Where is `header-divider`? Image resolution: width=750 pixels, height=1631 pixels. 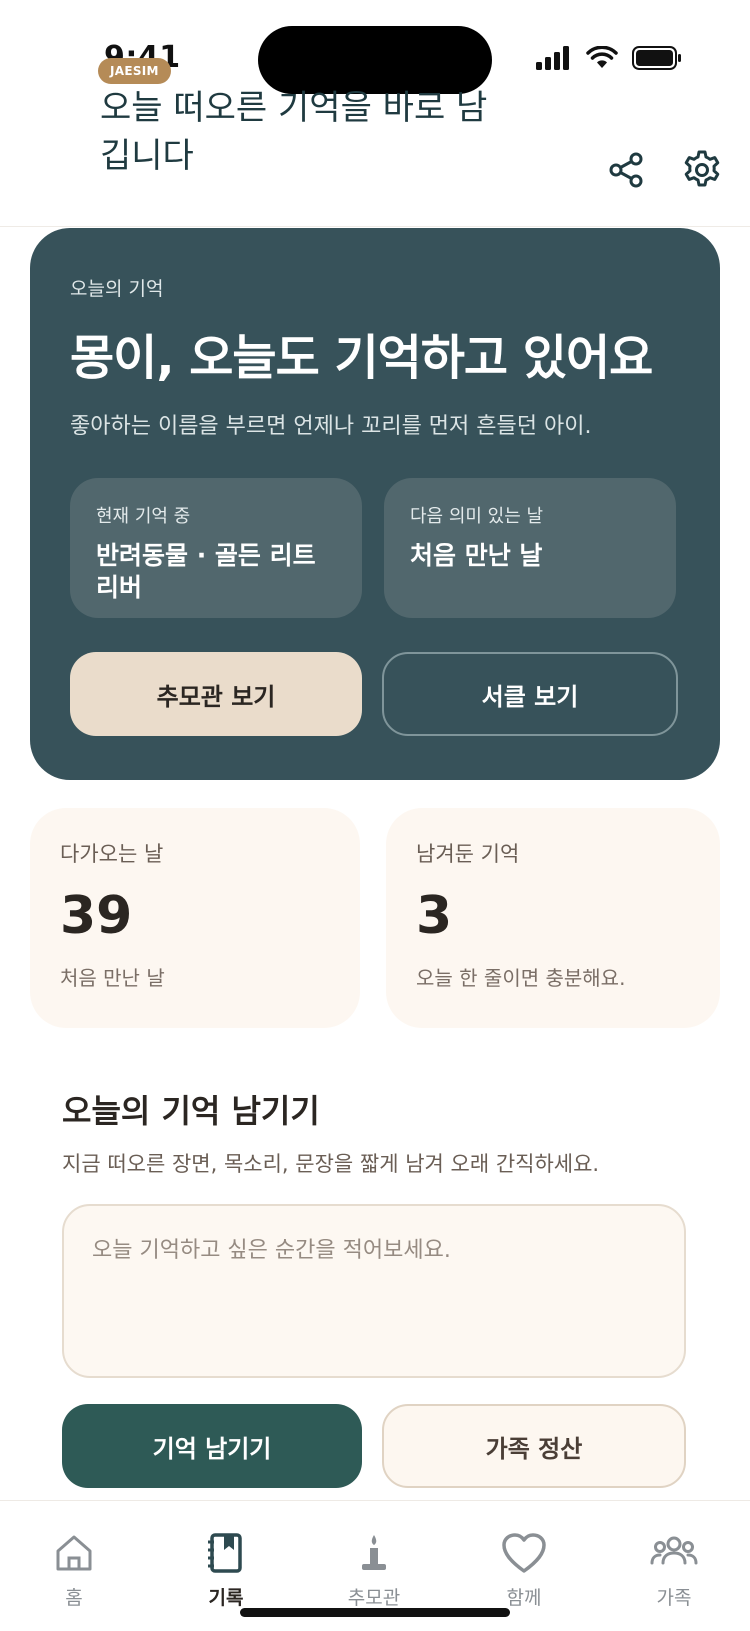 header-divider is located at coordinates (375, 226).